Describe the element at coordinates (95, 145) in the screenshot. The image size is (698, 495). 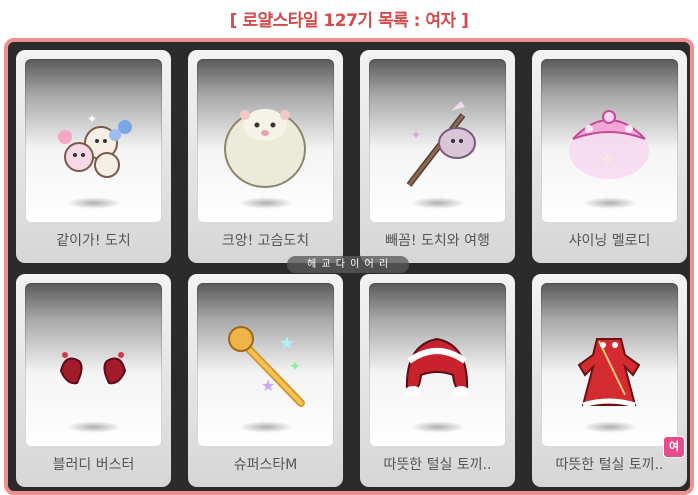
I see `hedgehog-friends-icon: ✦` at that location.